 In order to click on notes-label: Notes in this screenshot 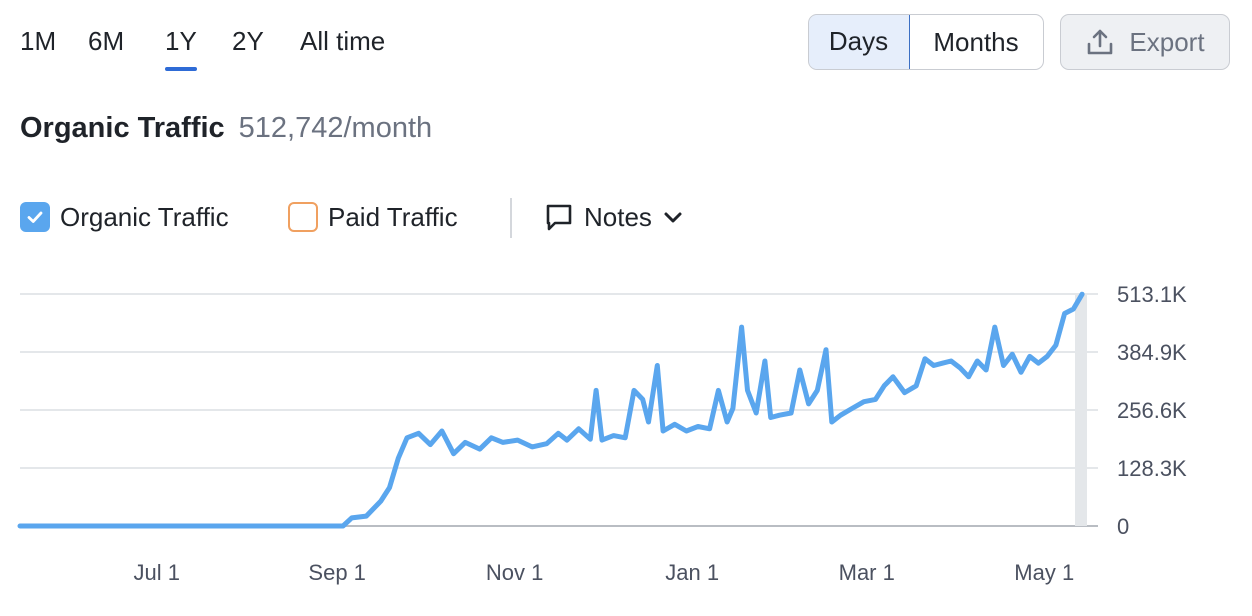, I will do `click(618, 216)`.